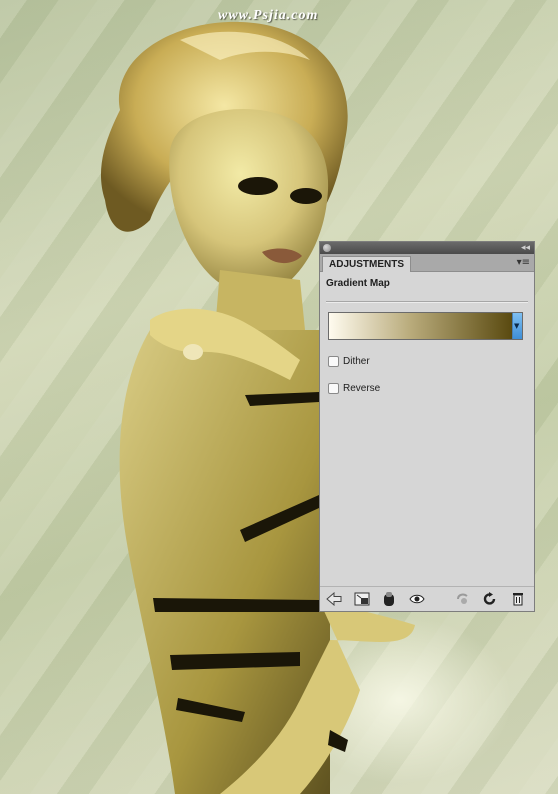  What do you see at coordinates (518, 599) in the screenshot?
I see `trash-icon` at bounding box center [518, 599].